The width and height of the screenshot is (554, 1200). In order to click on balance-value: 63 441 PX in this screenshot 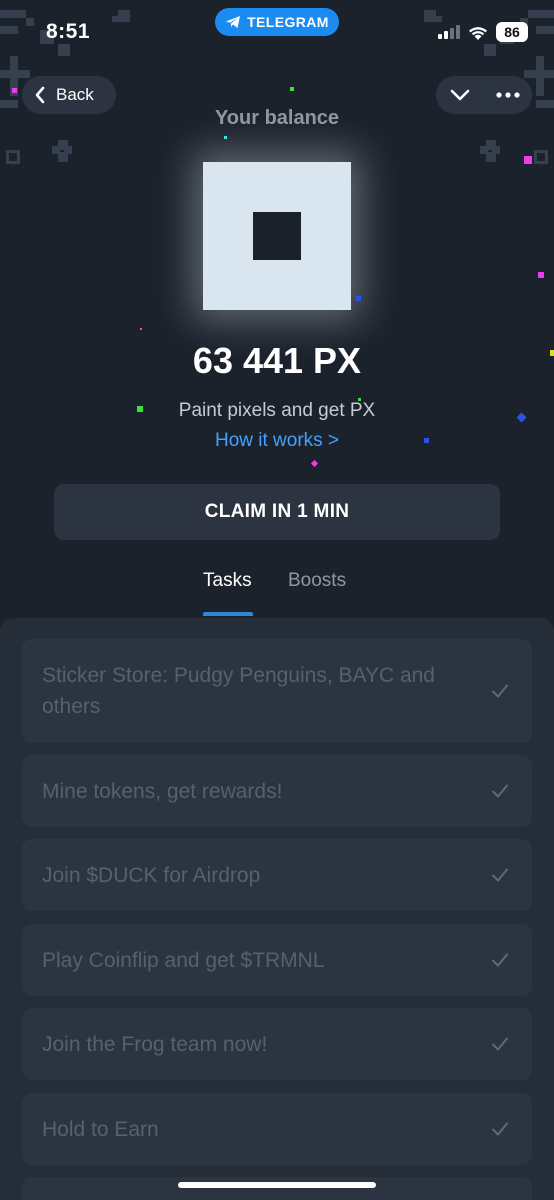, I will do `click(277, 360)`.